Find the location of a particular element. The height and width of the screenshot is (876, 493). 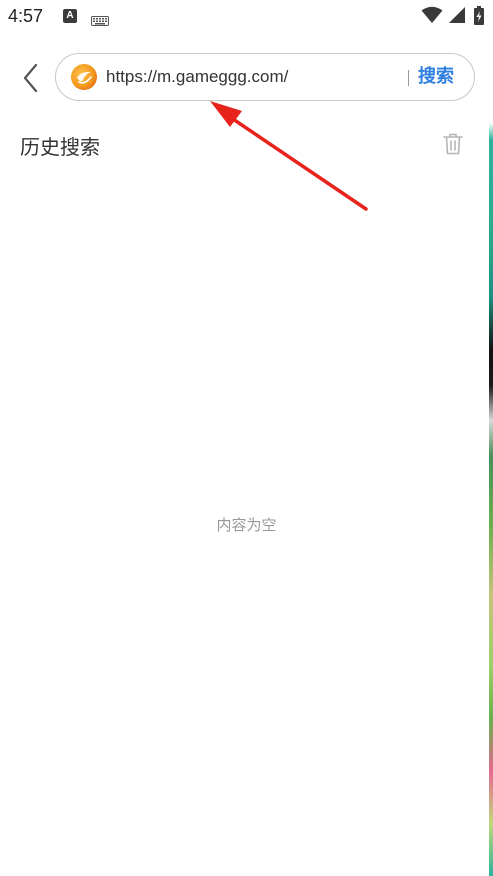

signal-icon is located at coordinates (456, 17).